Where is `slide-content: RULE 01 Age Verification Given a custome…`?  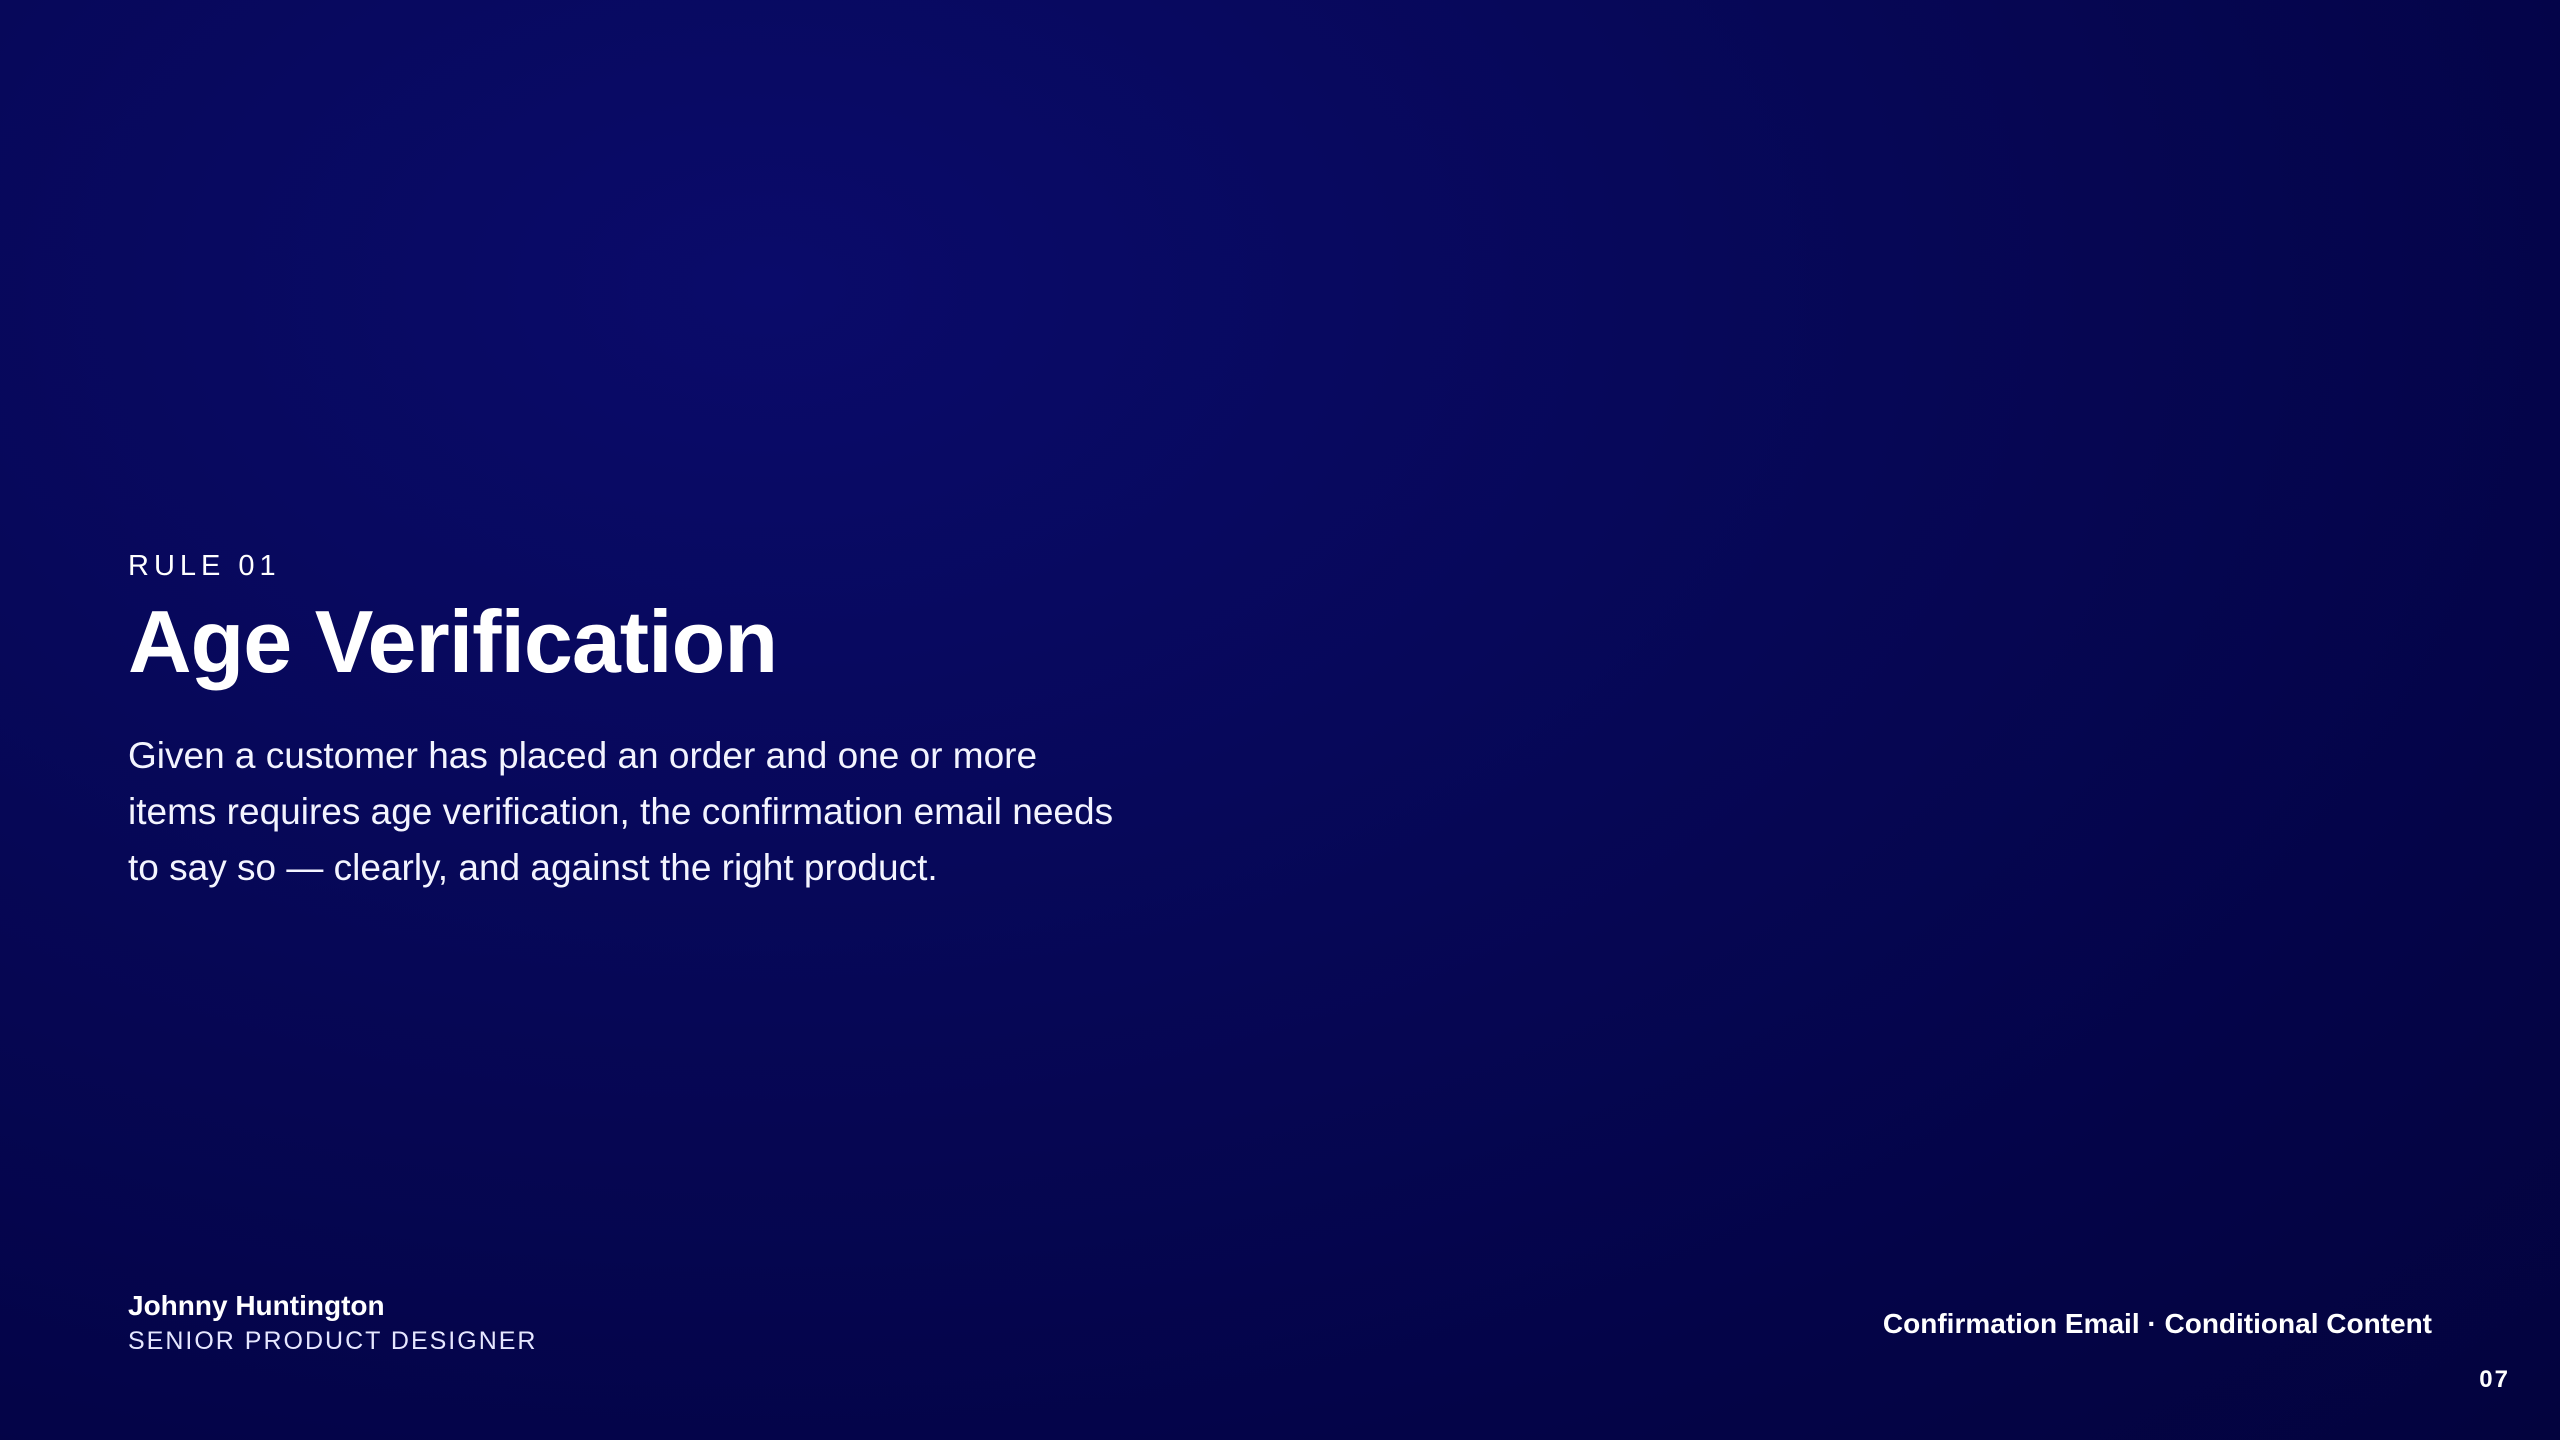
slide-content: RULE 01 Age Verification Given a custome… is located at coordinates (678, 721).